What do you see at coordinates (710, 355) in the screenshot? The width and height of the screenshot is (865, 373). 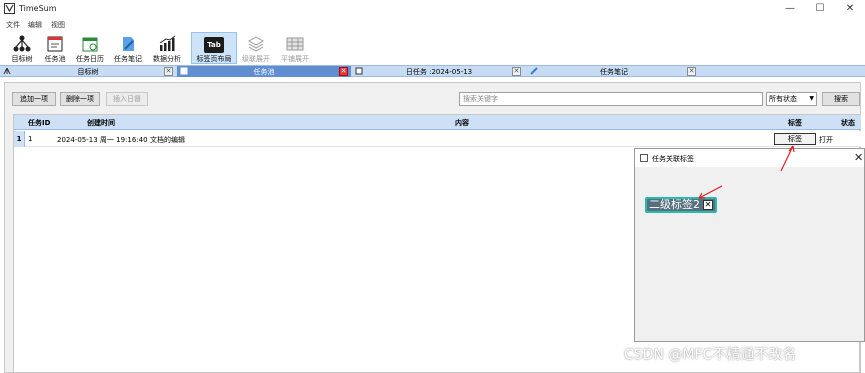 I see `watermark-text: CSDN @MFC不精通不改名` at bounding box center [710, 355].